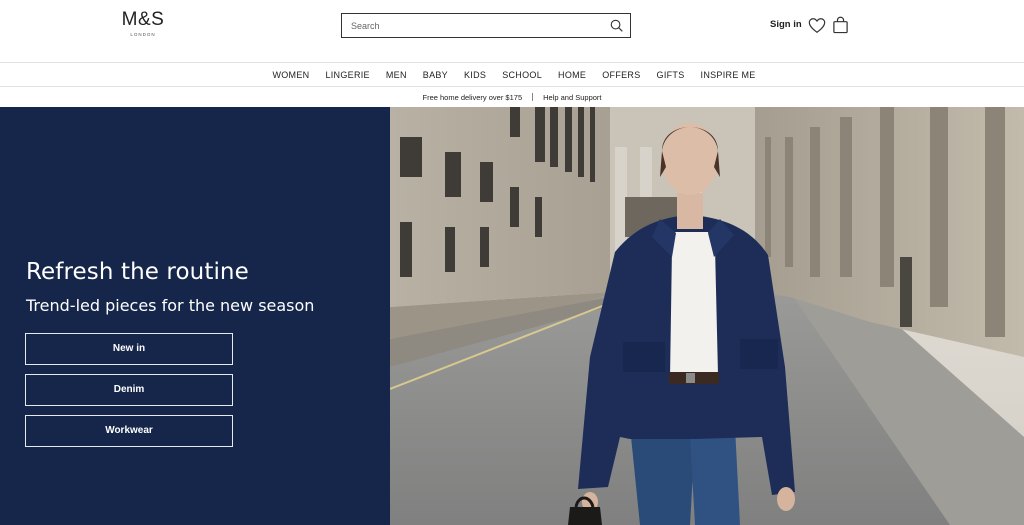  I want to click on new-in-button: New in, so click(129, 349).